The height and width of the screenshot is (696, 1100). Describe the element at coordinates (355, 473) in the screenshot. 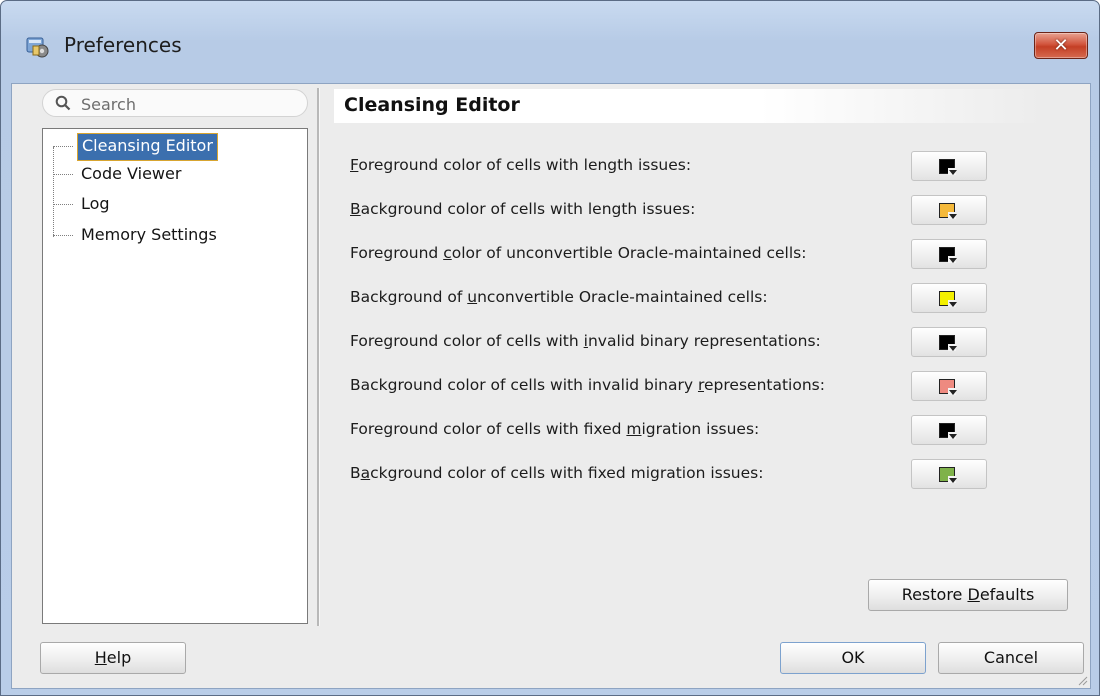

I see `label-text: B` at that location.